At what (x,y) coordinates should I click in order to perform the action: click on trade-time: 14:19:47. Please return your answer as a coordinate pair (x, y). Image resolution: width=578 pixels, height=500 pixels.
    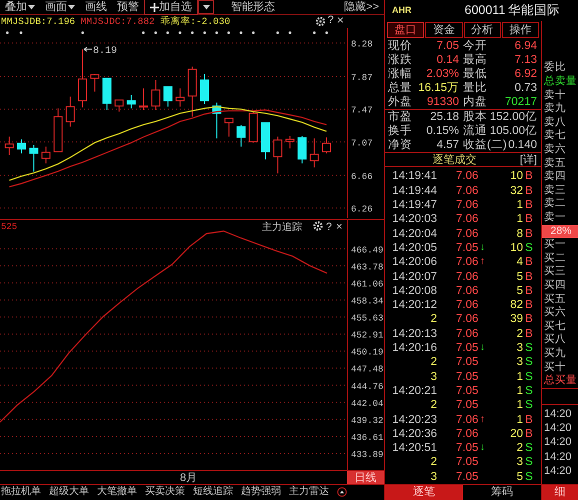
    Looking at the image, I should click on (414, 205).